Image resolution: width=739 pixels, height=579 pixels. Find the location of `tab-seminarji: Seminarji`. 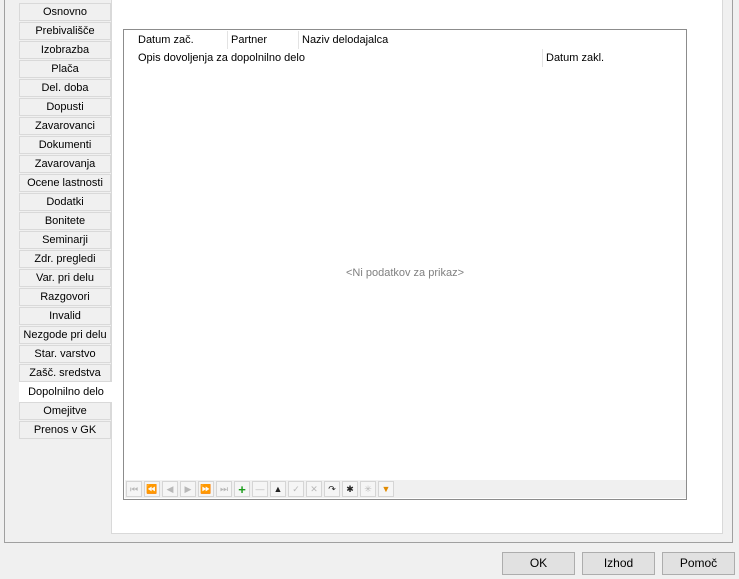

tab-seminarji: Seminarji is located at coordinates (65, 240).